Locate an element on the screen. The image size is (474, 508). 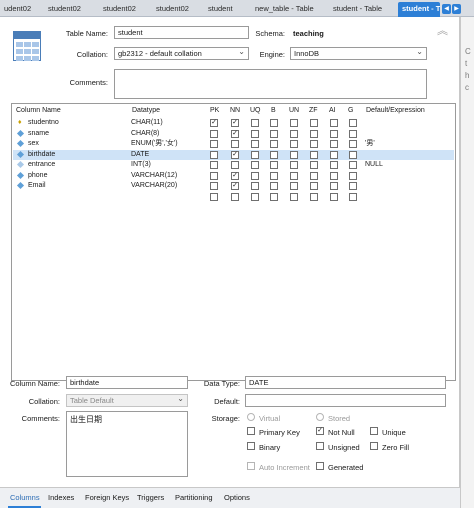
detail-collation-select: Table Default is located at coordinates (127, 400).